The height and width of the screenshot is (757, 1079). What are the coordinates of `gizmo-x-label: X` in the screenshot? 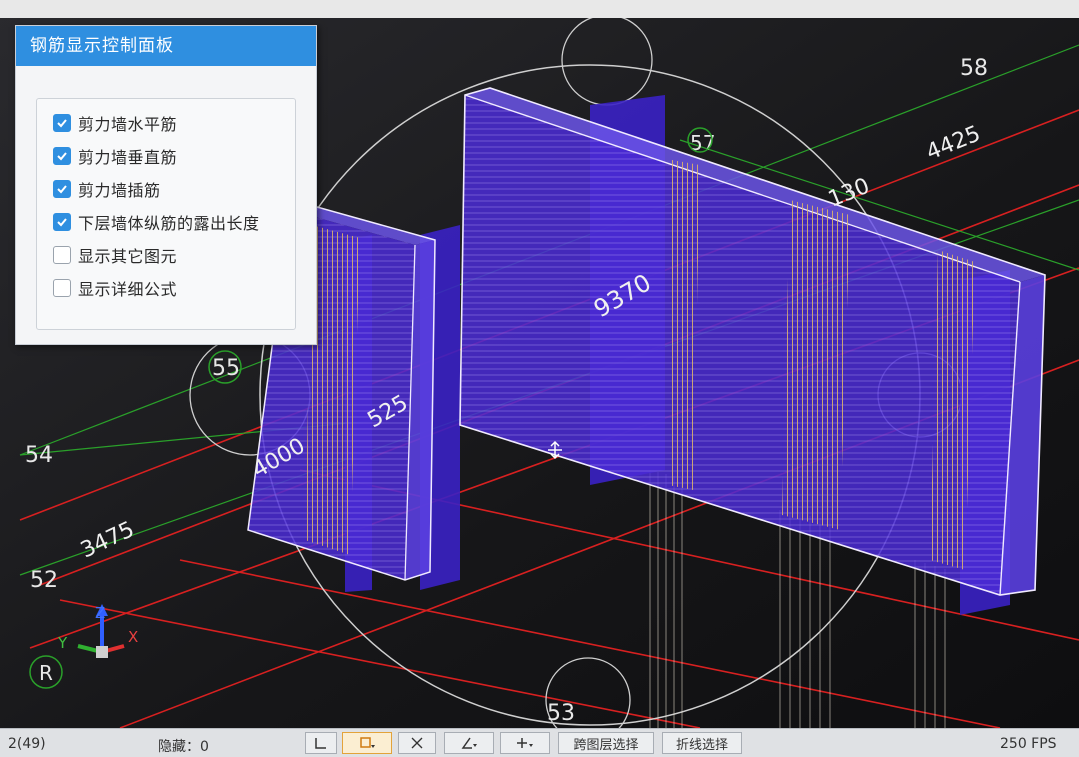 It's located at (133, 637).